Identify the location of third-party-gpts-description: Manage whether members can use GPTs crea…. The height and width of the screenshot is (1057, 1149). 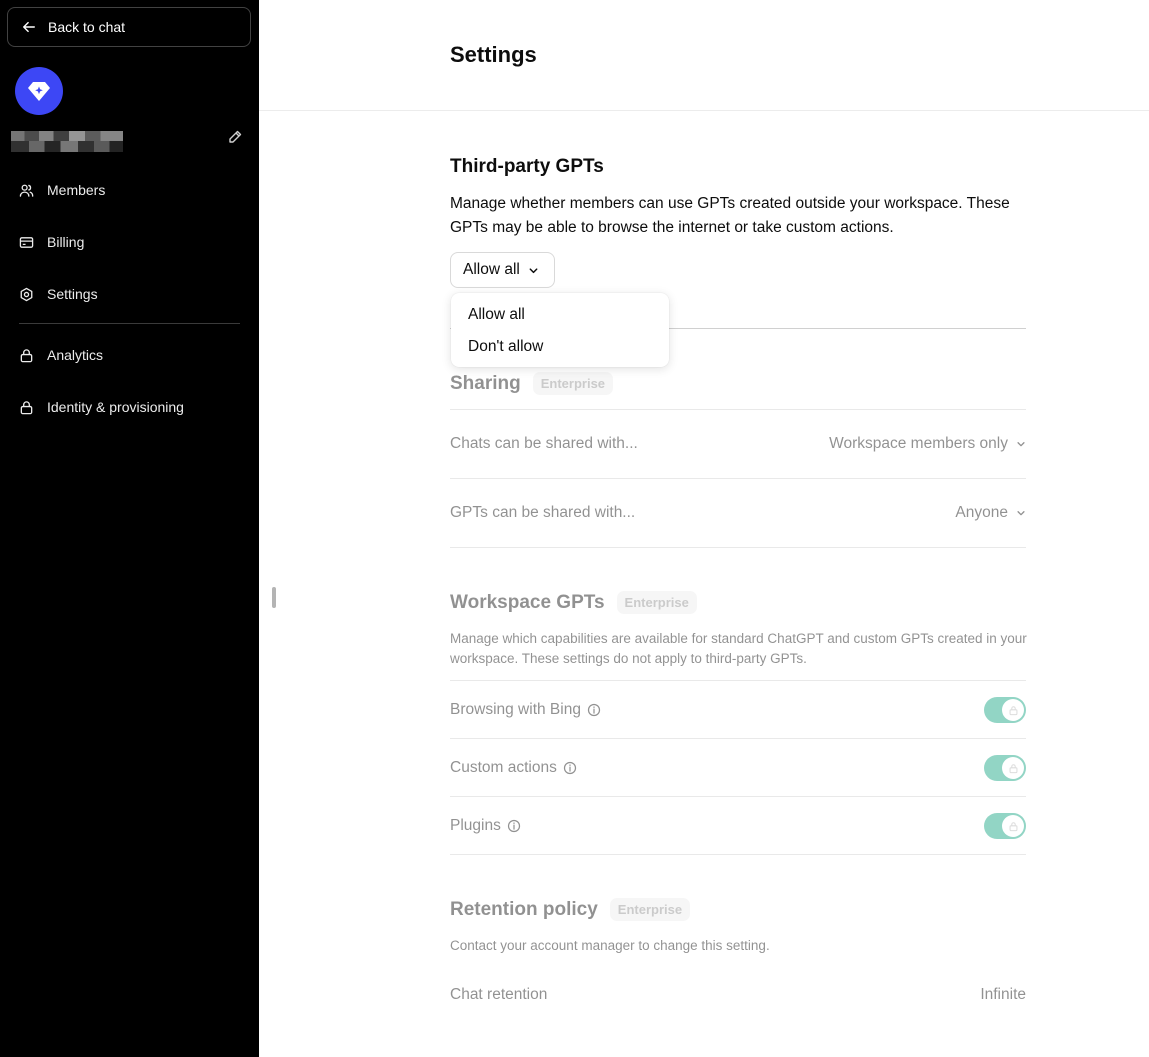
(730, 215).